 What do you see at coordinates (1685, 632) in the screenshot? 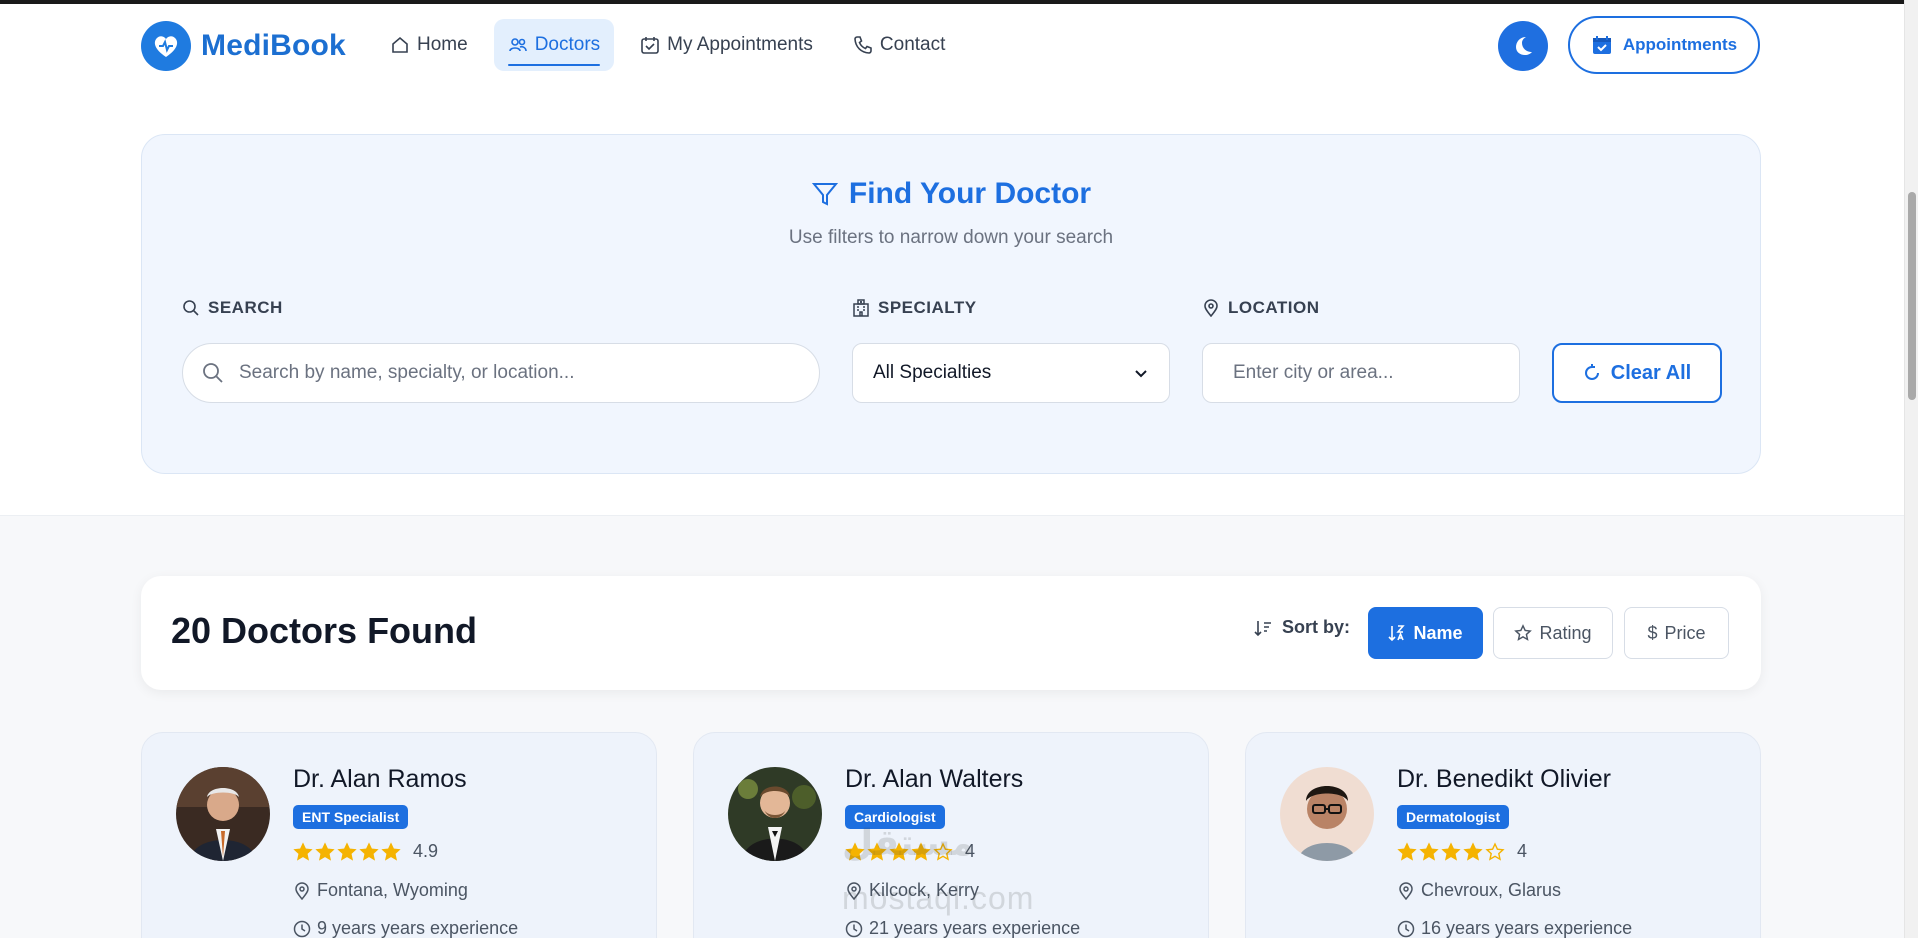
I see `sort-price-label: Price` at bounding box center [1685, 632].